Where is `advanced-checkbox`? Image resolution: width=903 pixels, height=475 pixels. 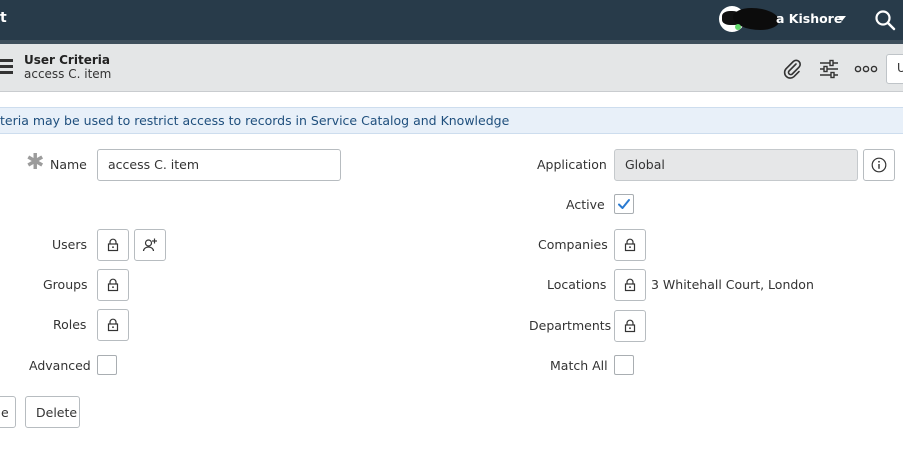 advanced-checkbox is located at coordinates (107, 365).